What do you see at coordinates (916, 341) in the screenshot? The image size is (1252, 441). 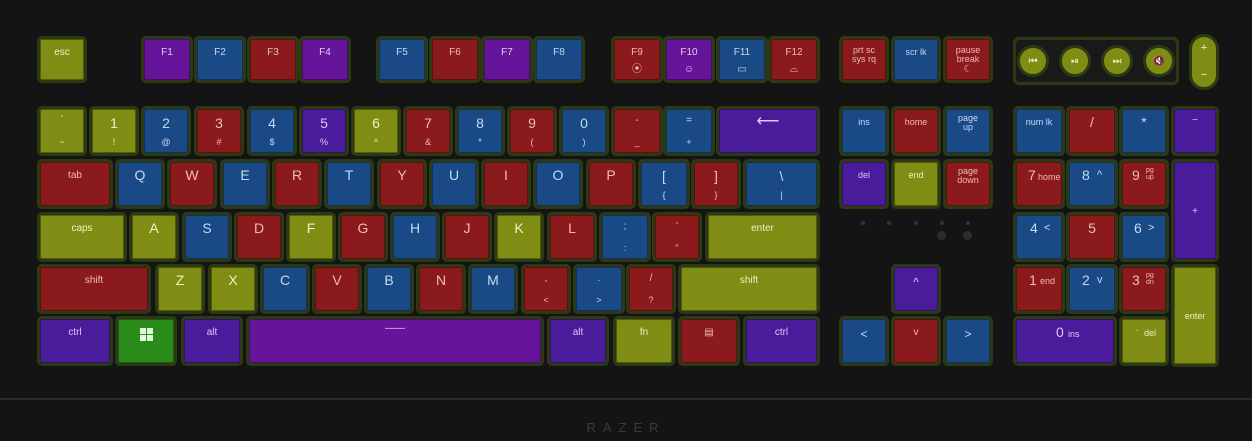 I see `key-arrow-down: v` at bounding box center [916, 341].